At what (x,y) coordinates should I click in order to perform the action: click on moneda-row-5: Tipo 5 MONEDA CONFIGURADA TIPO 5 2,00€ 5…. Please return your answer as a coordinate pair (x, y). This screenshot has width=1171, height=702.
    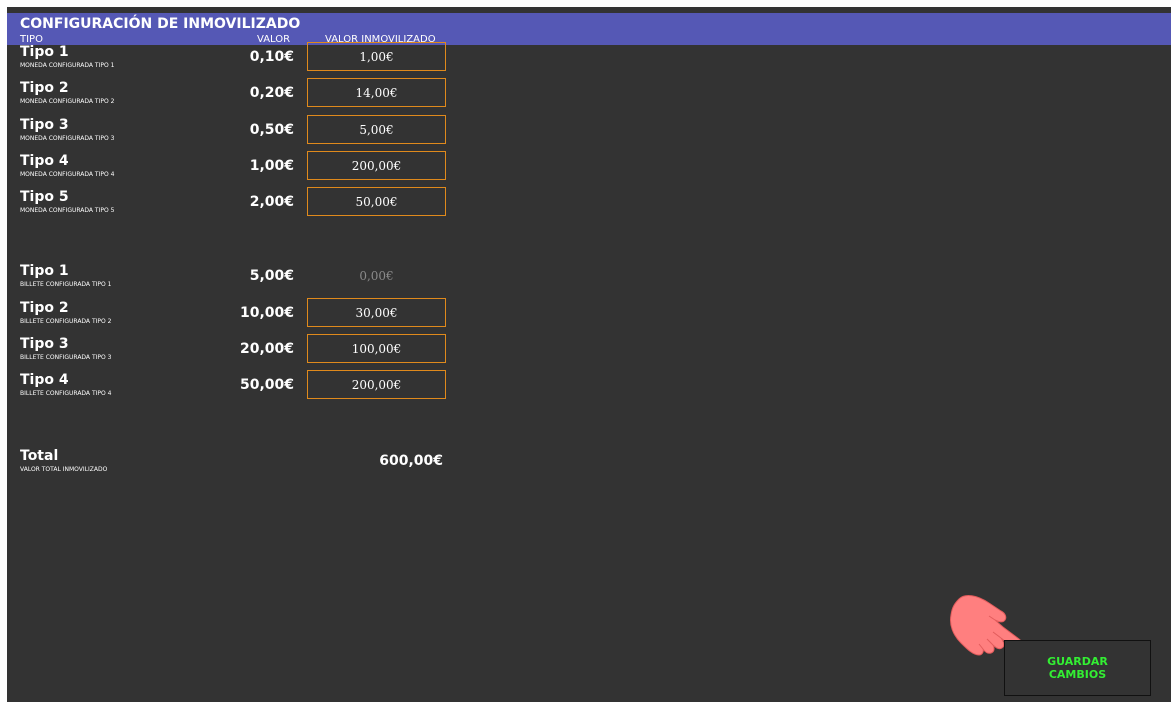
    Looking at the image, I should click on (237, 203).